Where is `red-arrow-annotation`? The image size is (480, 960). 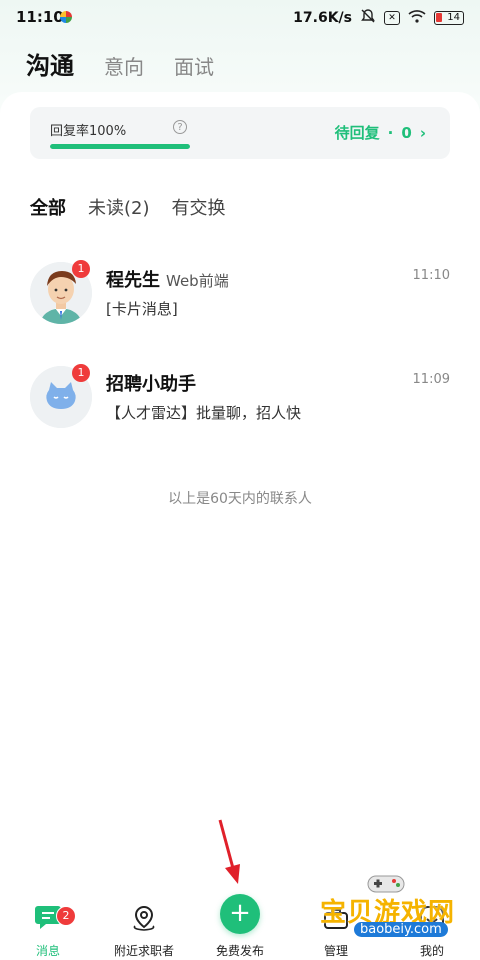
red-arrow-annotation is located at coordinates (229, 851).